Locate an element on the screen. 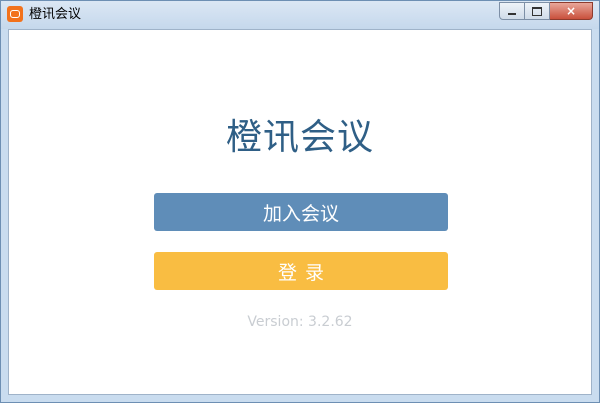 Image resolution: width=600 pixels, height=403 pixels. login-button: 登录 is located at coordinates (301, 271).